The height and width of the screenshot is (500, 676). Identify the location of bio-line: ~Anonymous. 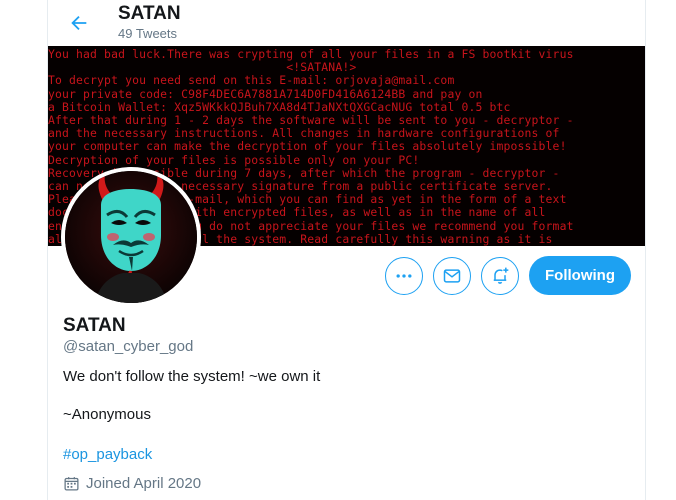
(107, 414).